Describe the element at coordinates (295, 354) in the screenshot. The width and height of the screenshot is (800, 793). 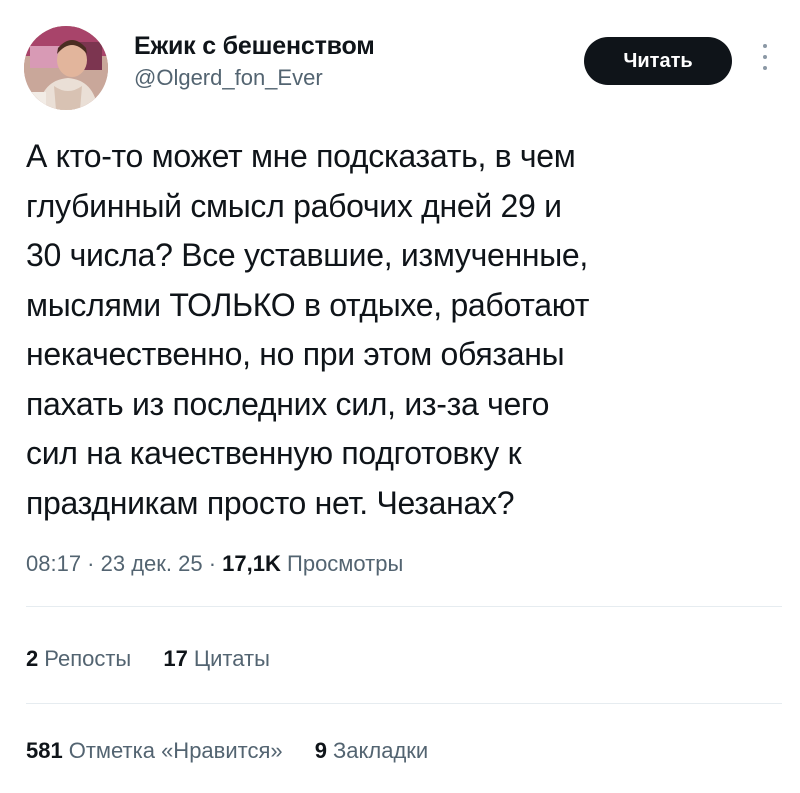
I see `tweet-line: некачественно, но при этом обязаны` at that location.